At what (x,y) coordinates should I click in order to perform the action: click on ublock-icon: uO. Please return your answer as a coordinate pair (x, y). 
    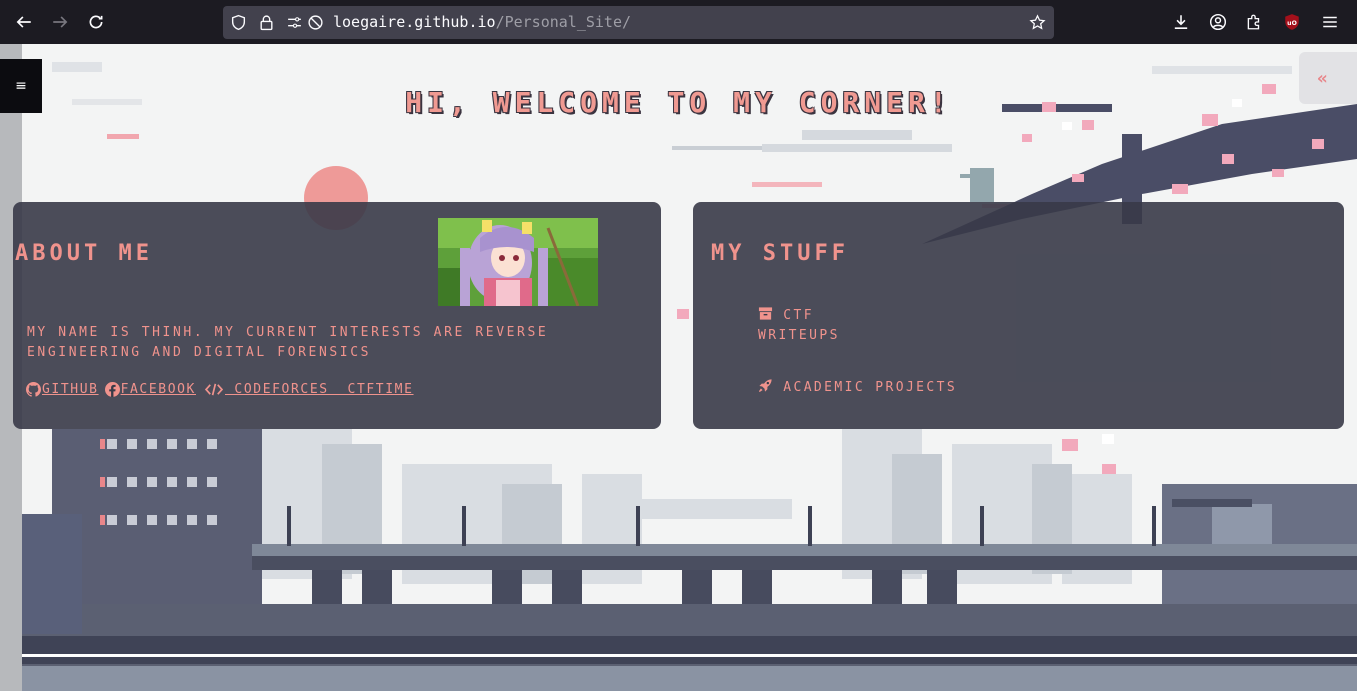
    Looking at the image, I should click on (1292, 22).